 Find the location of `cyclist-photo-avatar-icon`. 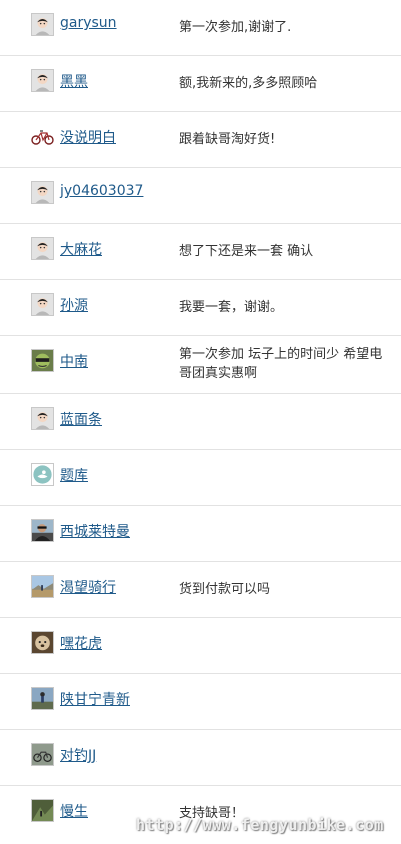

cyclist-photo-avatar-icon is located at coordinates (42, 698).